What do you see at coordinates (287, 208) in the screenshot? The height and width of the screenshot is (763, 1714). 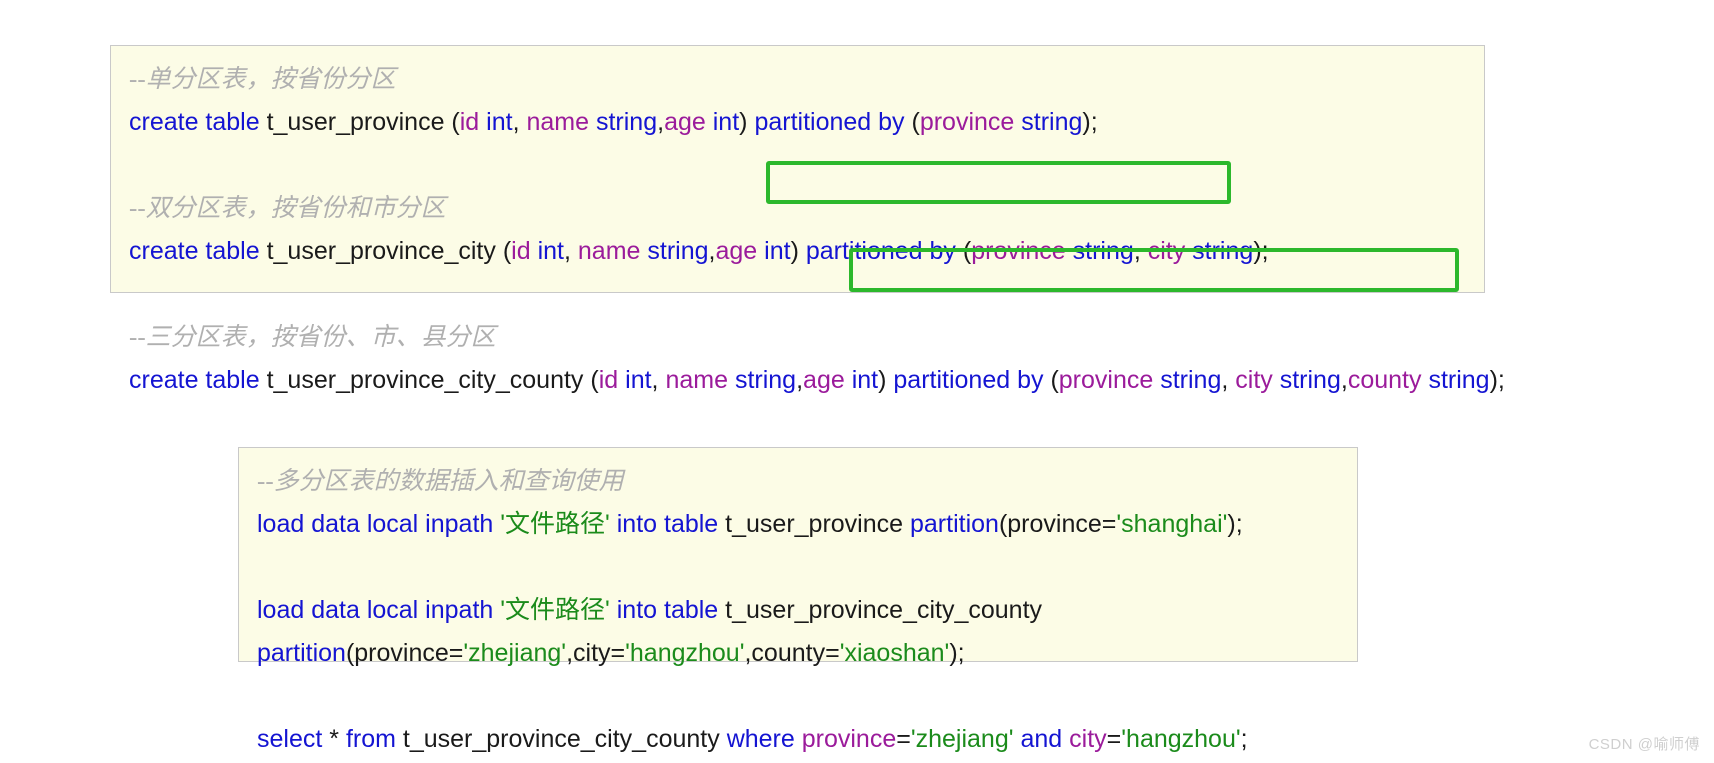 I see `sql-comment: --双分区表，按省份和市分区` at bounding box center [287, 208].